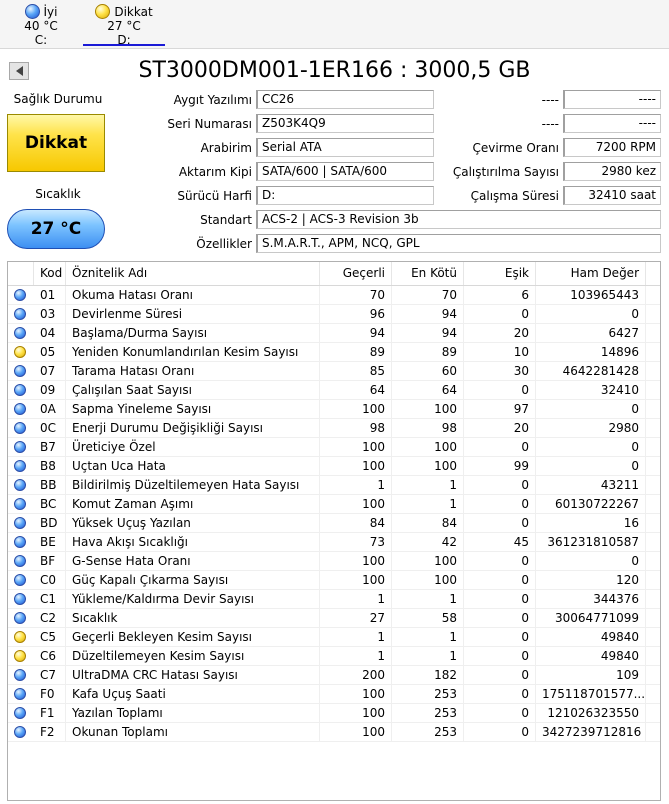  Describe the element at coordinates (591, 273) in the screenshot. I see `column-header-raw-value: Ham Değer` at that location.